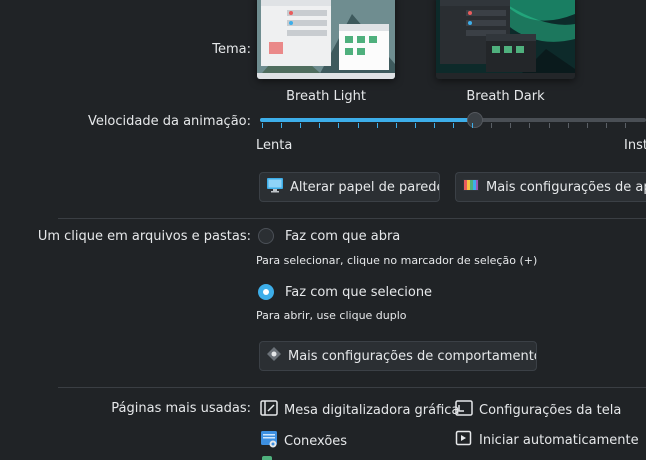  Describe the element at coordinates (331, 315) in the screenshot. I see `select-on-click-hint: Para abrir, use clique duplo` at that location.